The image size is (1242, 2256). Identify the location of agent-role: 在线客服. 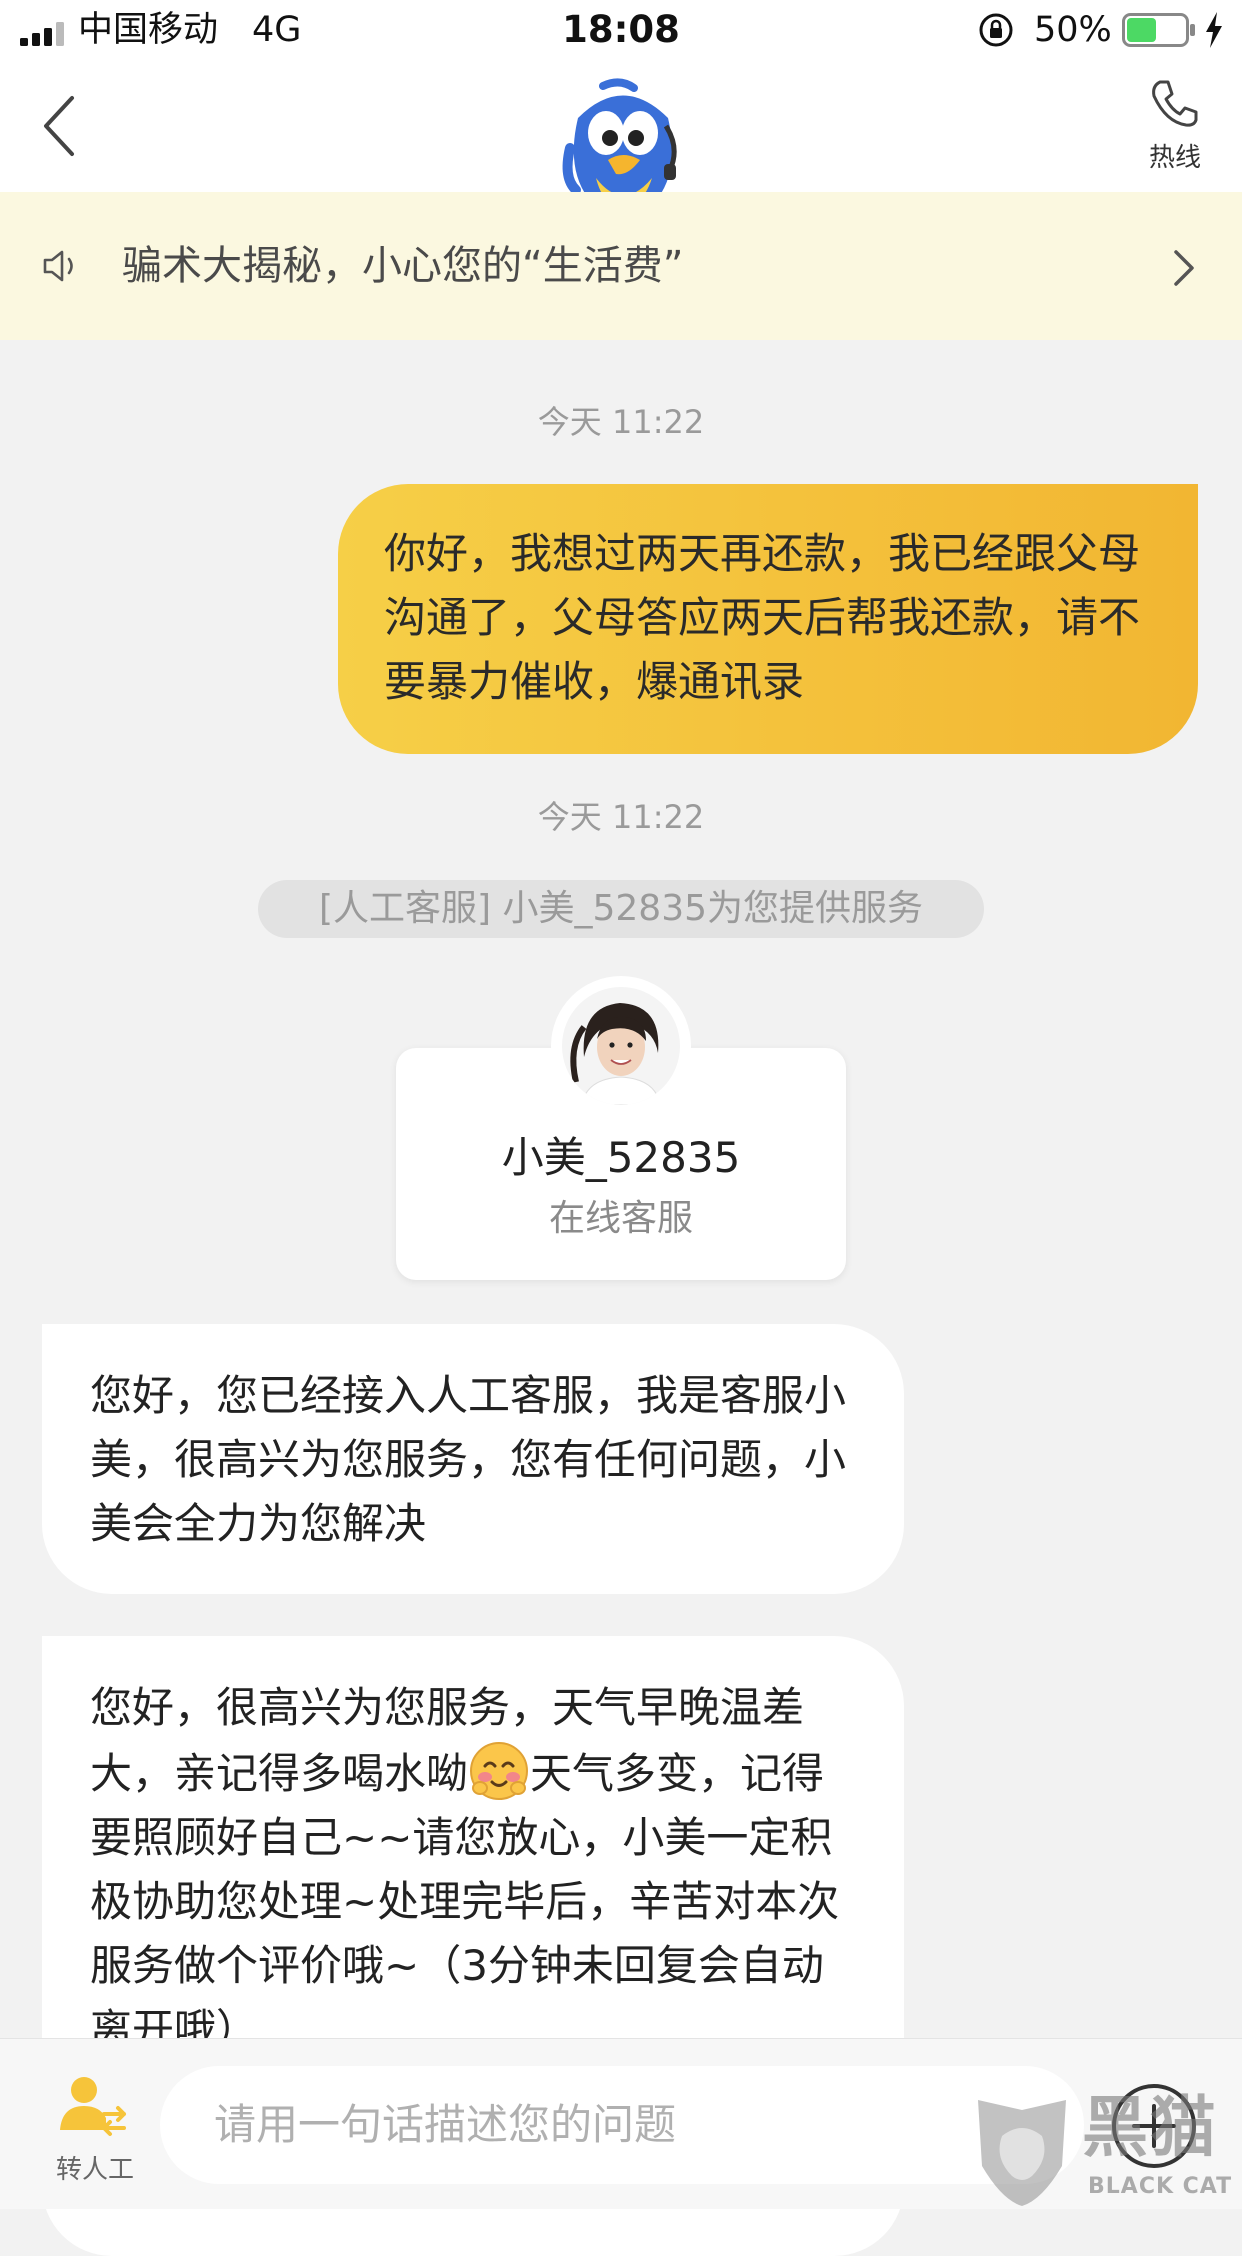
(620, 1218).